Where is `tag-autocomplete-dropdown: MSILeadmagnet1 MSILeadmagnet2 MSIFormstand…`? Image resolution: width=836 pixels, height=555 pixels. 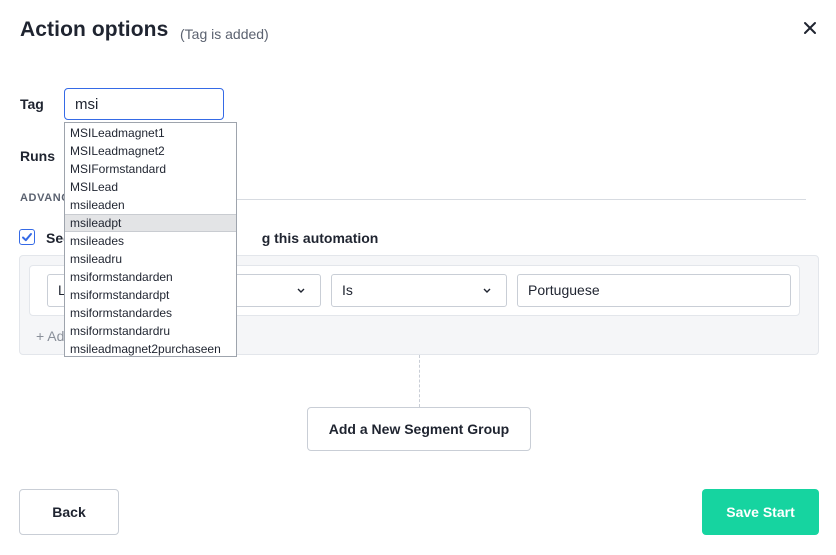 tag-autocomplete-dropdown: MSILeadmagnet1 MSILeadmagnet2 MSIFormstand… is located at coordinates (150, 239).